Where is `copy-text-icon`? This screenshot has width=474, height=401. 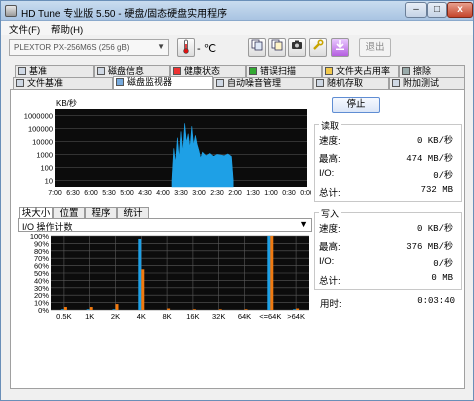
copy-text-icon is located at coordinates (257, 47).